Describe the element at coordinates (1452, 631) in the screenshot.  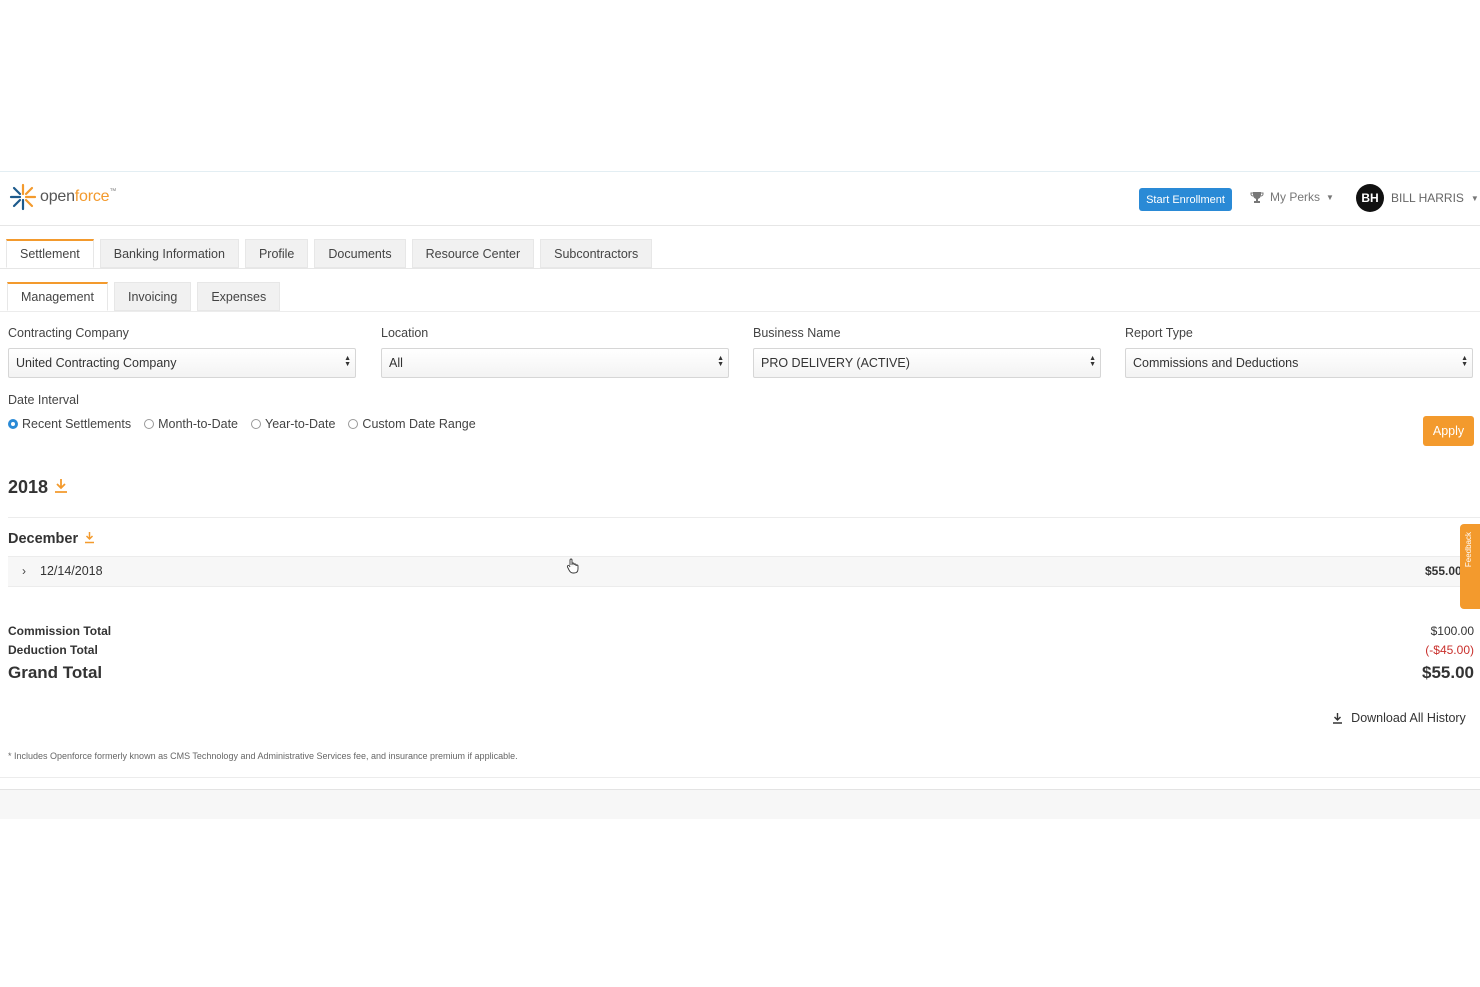
I see `commission-total-value: $100.00` at that location.